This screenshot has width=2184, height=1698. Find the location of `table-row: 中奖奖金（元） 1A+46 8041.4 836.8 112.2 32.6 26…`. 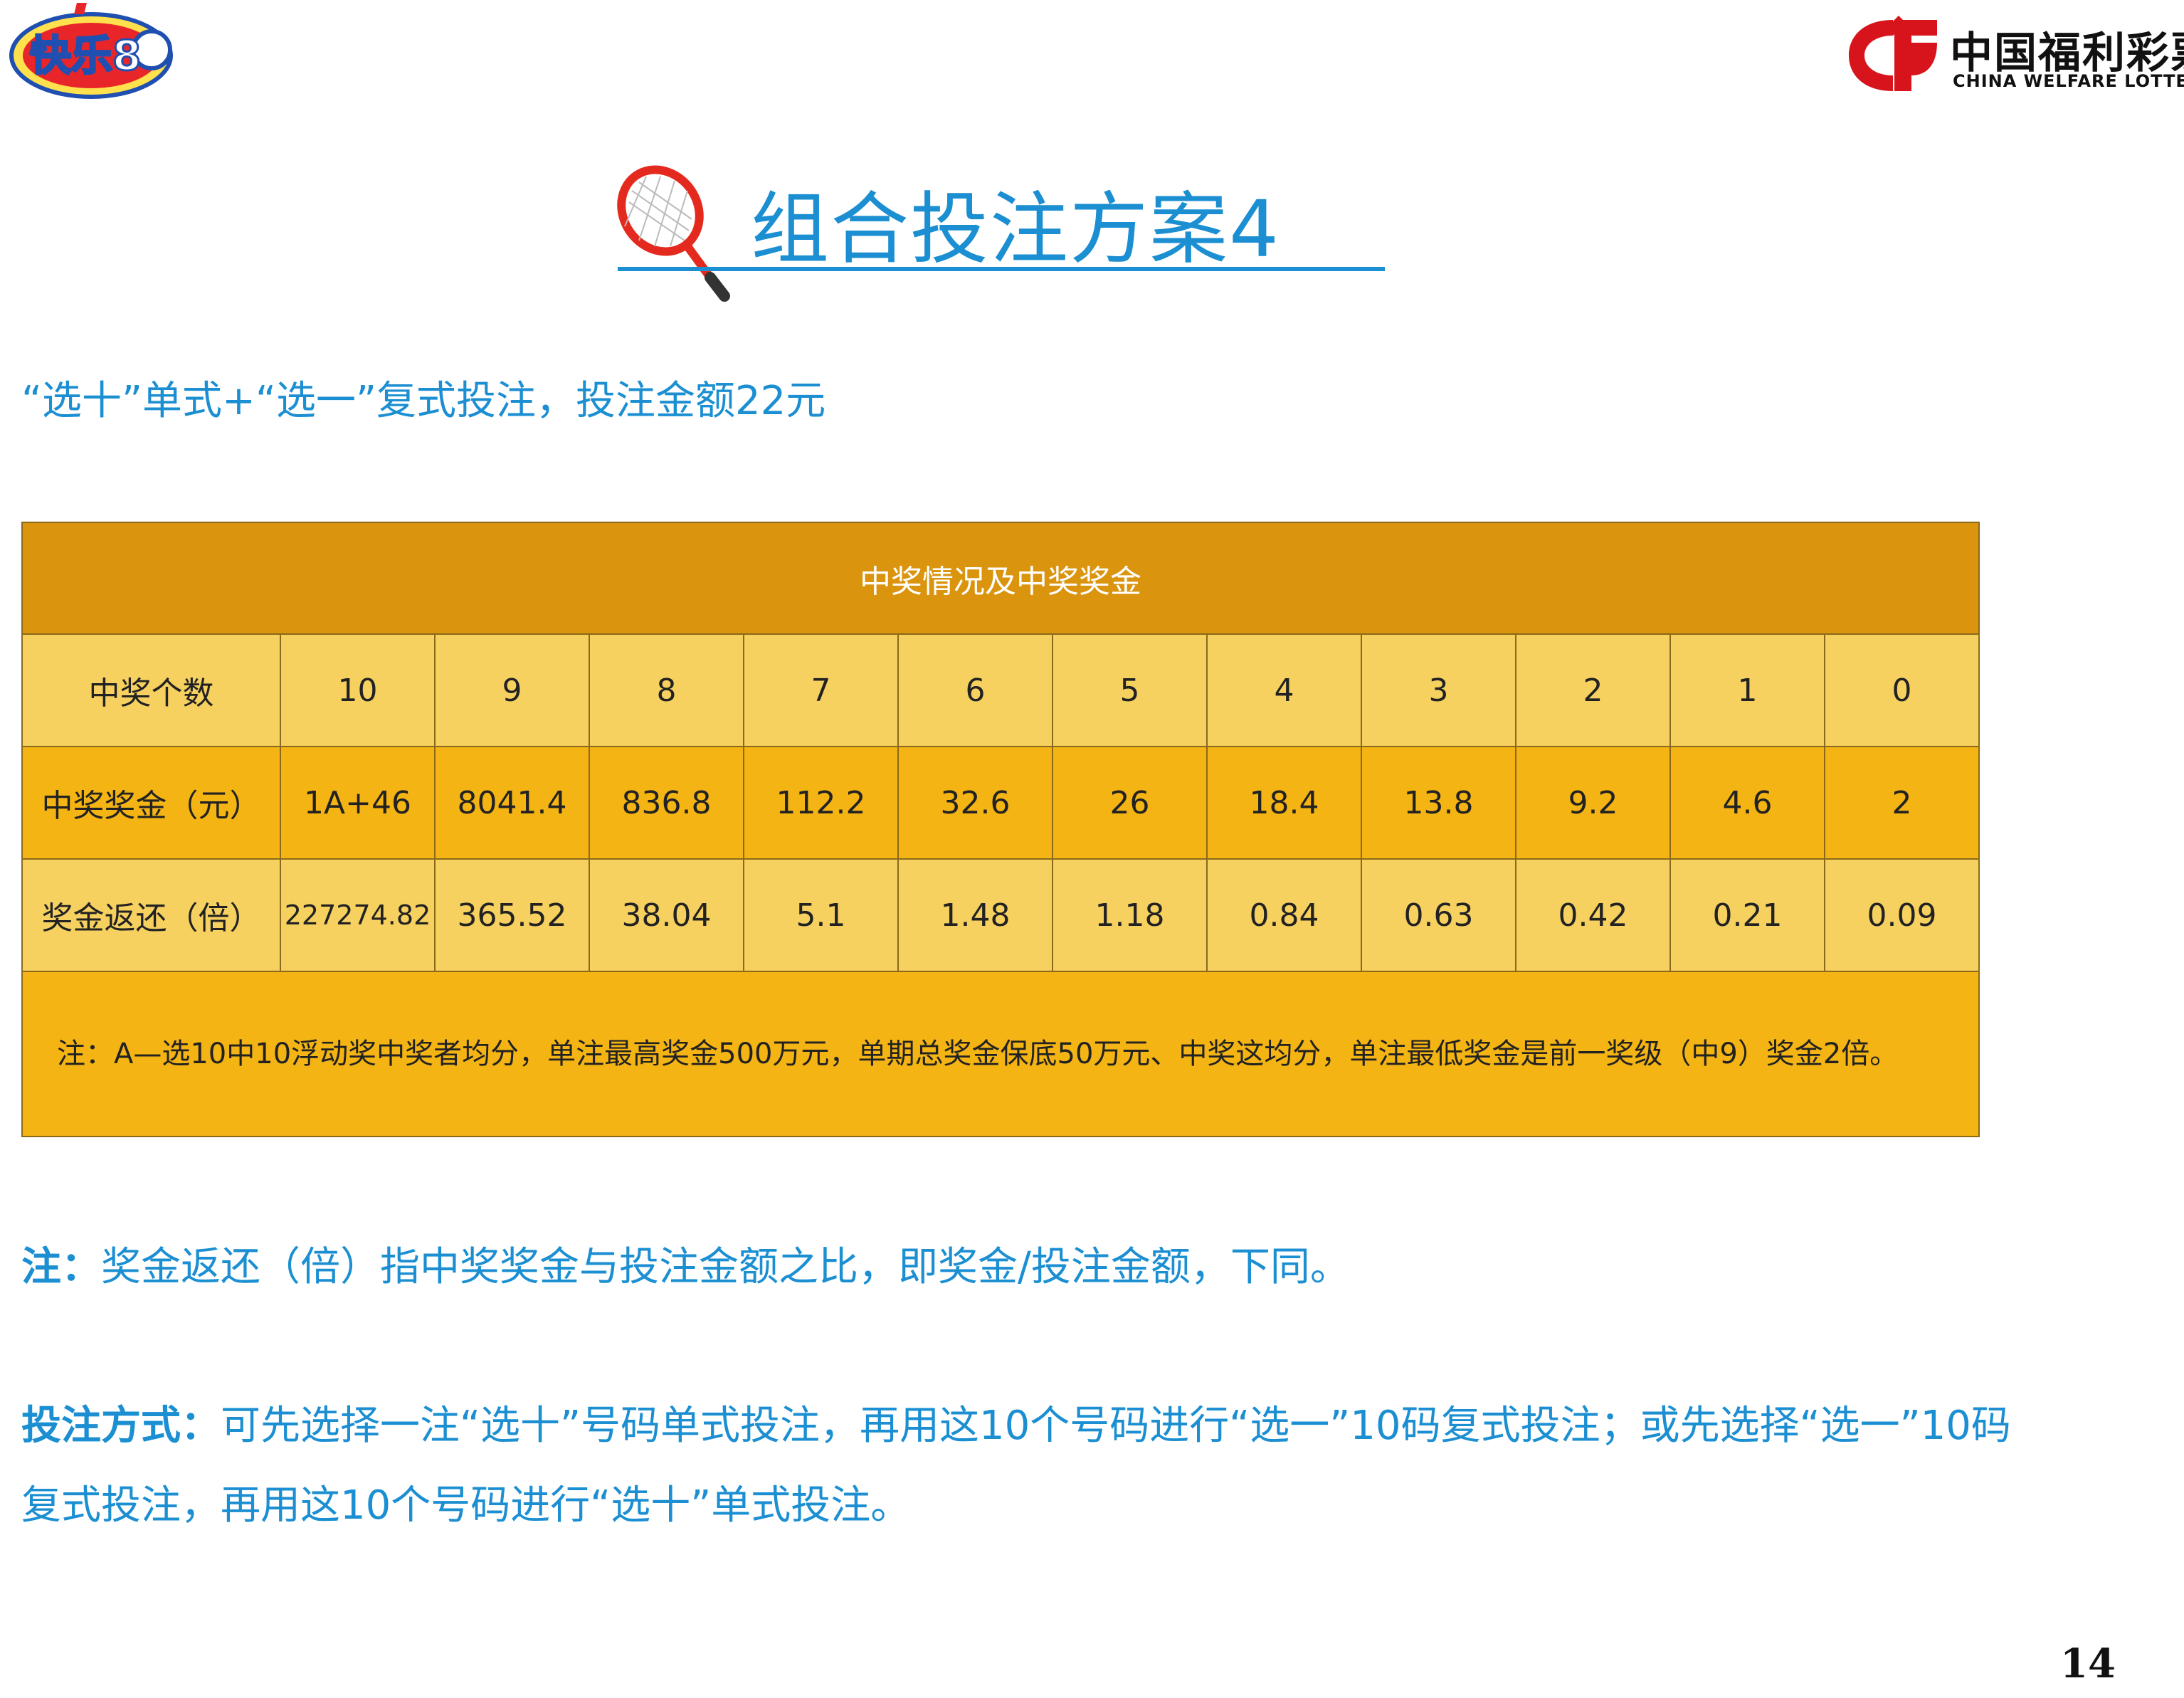

table-row: 中奖奖金（元） 1A+46 8041.4 836.8 112.2 32.6 26… is located at coordinates (1000, 803).